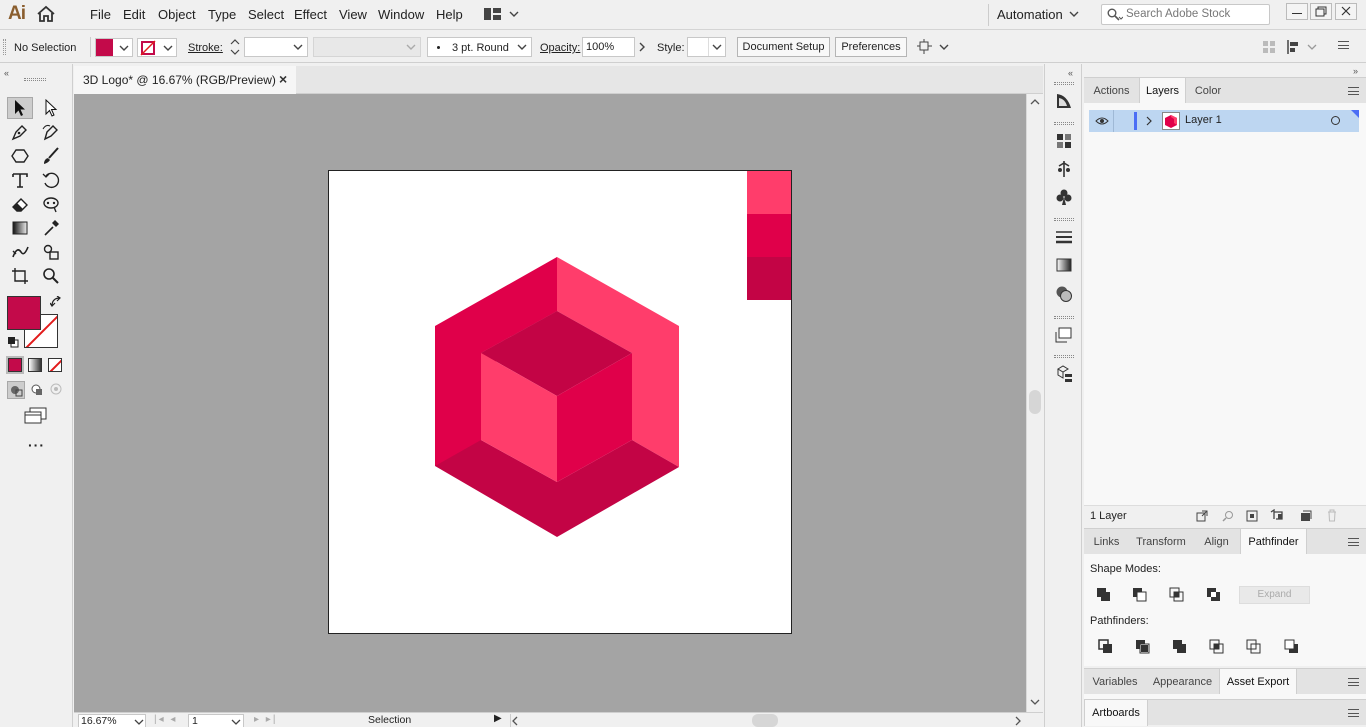  Describe the element at coordinates (1353, 542) in the screenshot. I see `pathfinder-panel-menu-icon` at that location.